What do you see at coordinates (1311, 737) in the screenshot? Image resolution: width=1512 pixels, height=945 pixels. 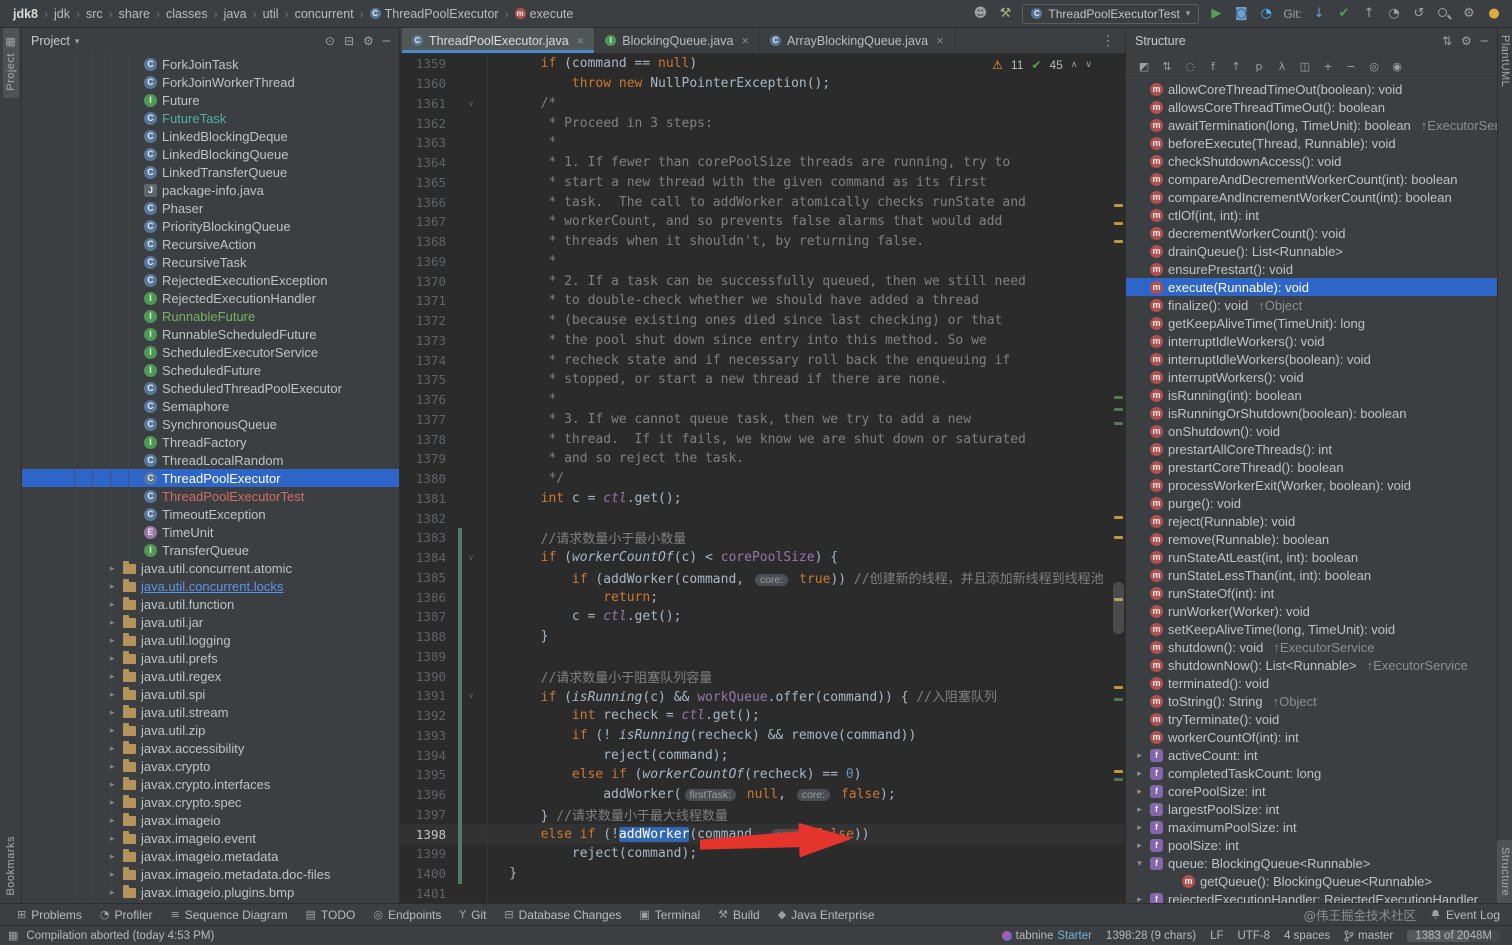 I see `structure-item: m workerCountOf(int): int` at bounding box center [1311, 737].